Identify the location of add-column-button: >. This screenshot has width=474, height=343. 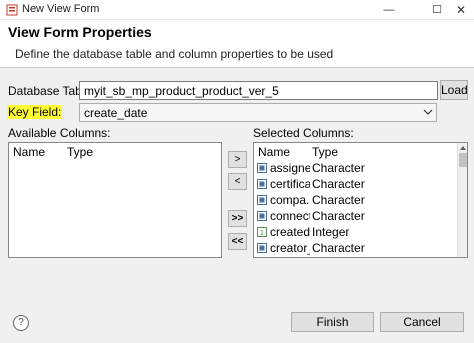
(237, 159).